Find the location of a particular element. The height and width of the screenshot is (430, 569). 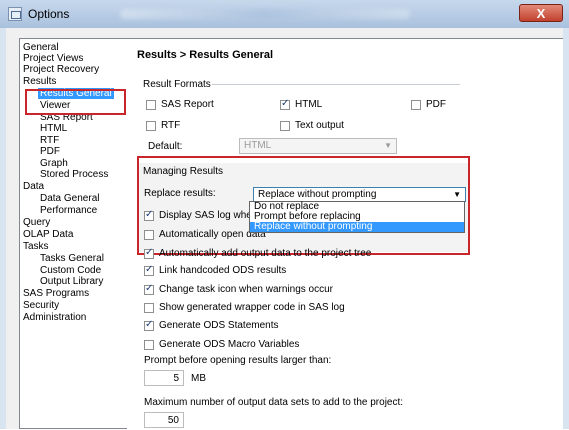

options-icon is located at coordinates (15, 14).